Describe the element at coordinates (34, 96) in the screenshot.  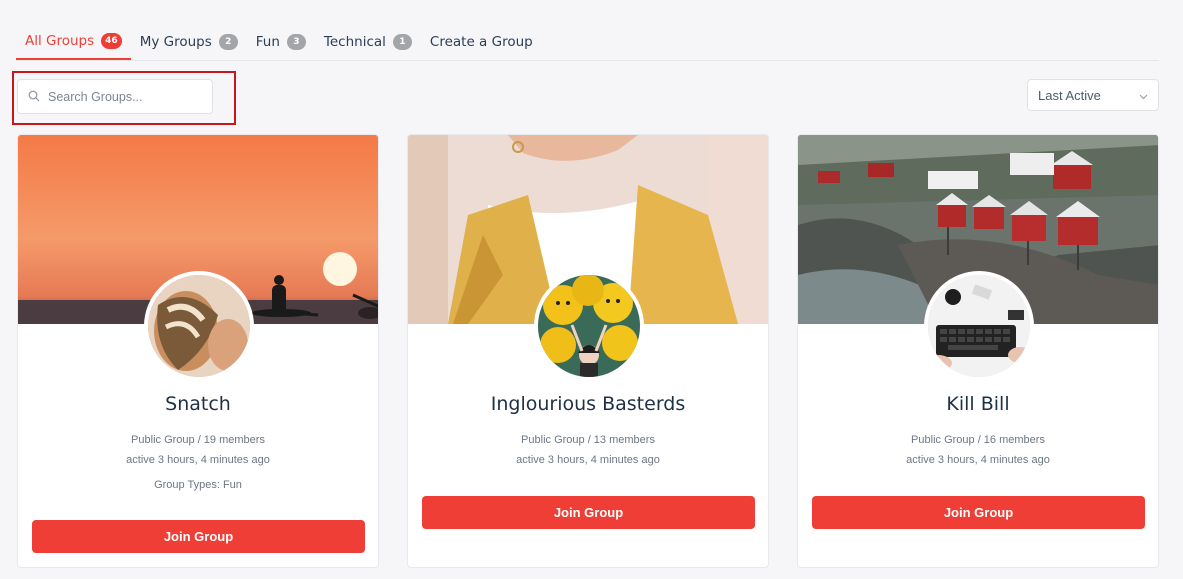
I see `search-icon` at that location.